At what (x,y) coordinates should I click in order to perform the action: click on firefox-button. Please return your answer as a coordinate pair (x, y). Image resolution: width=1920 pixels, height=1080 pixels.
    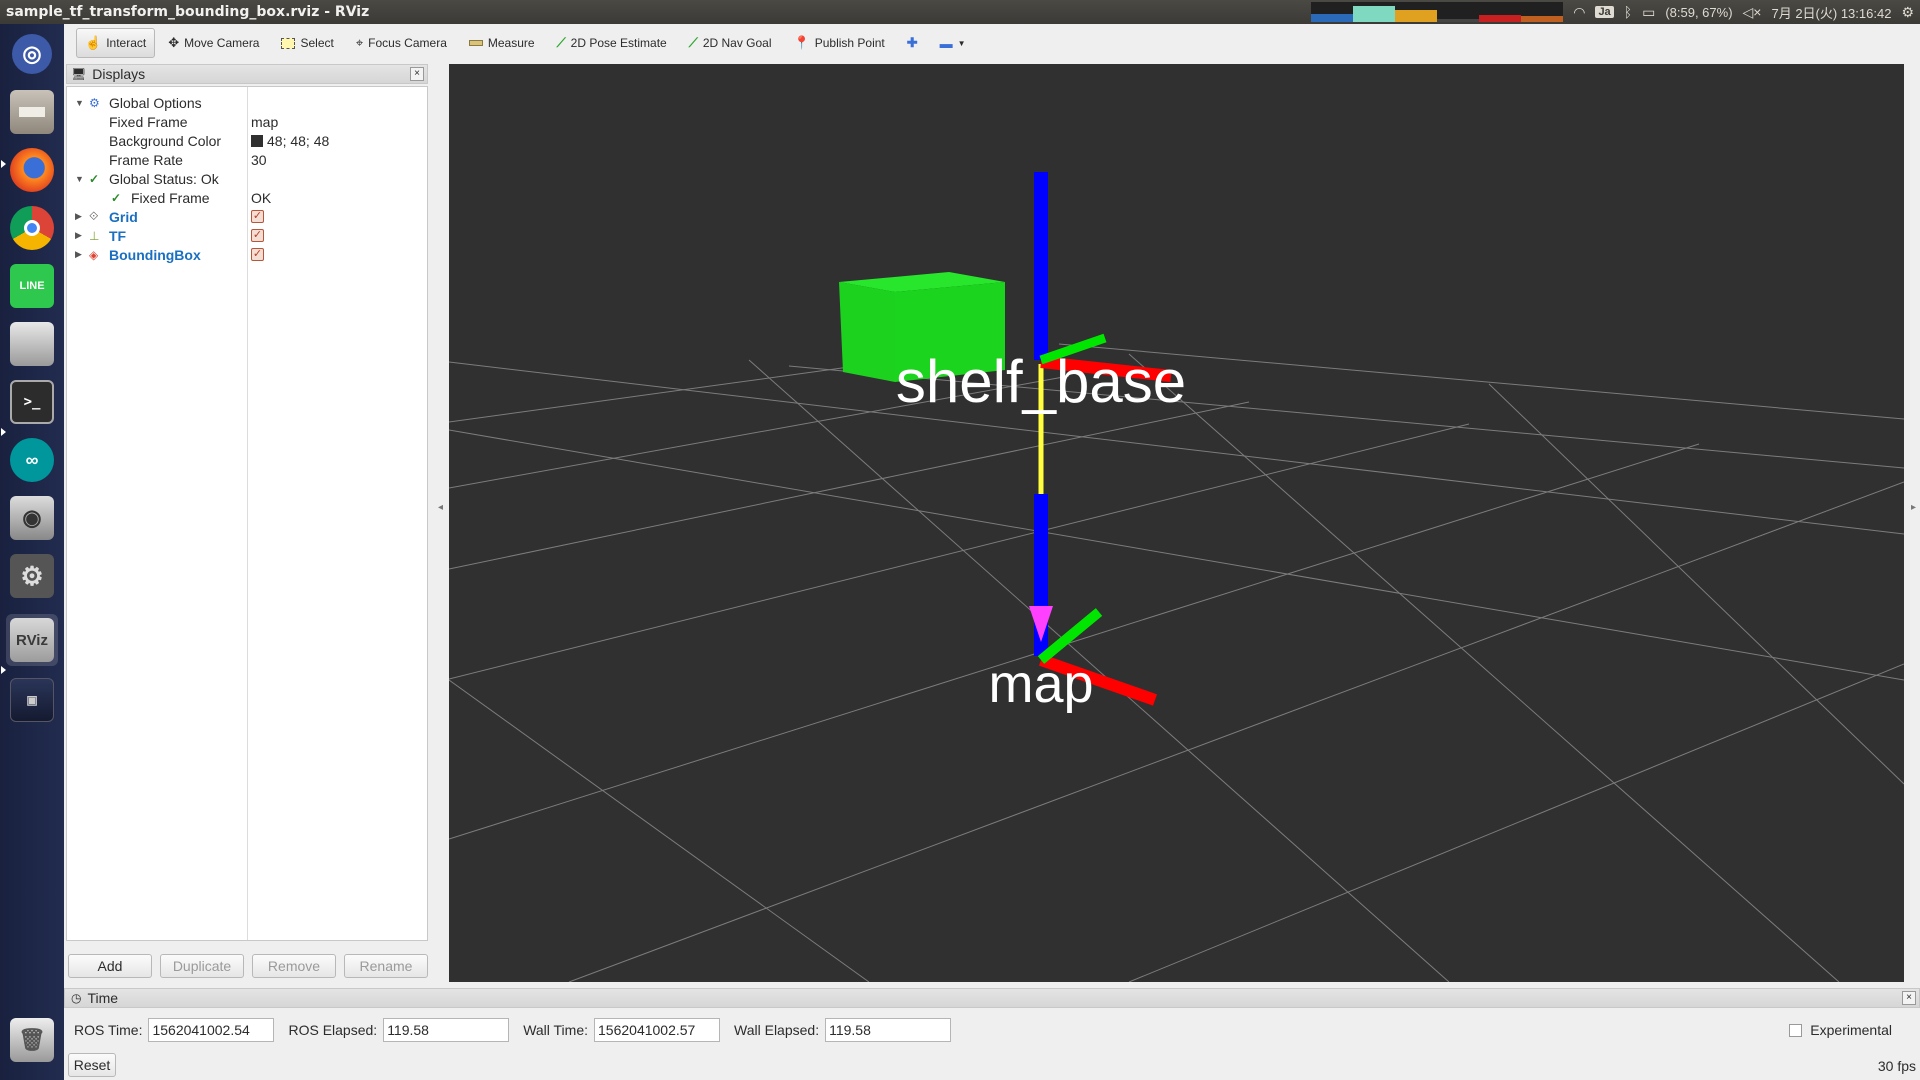
    Looking at the image, I should click on (32, 170).